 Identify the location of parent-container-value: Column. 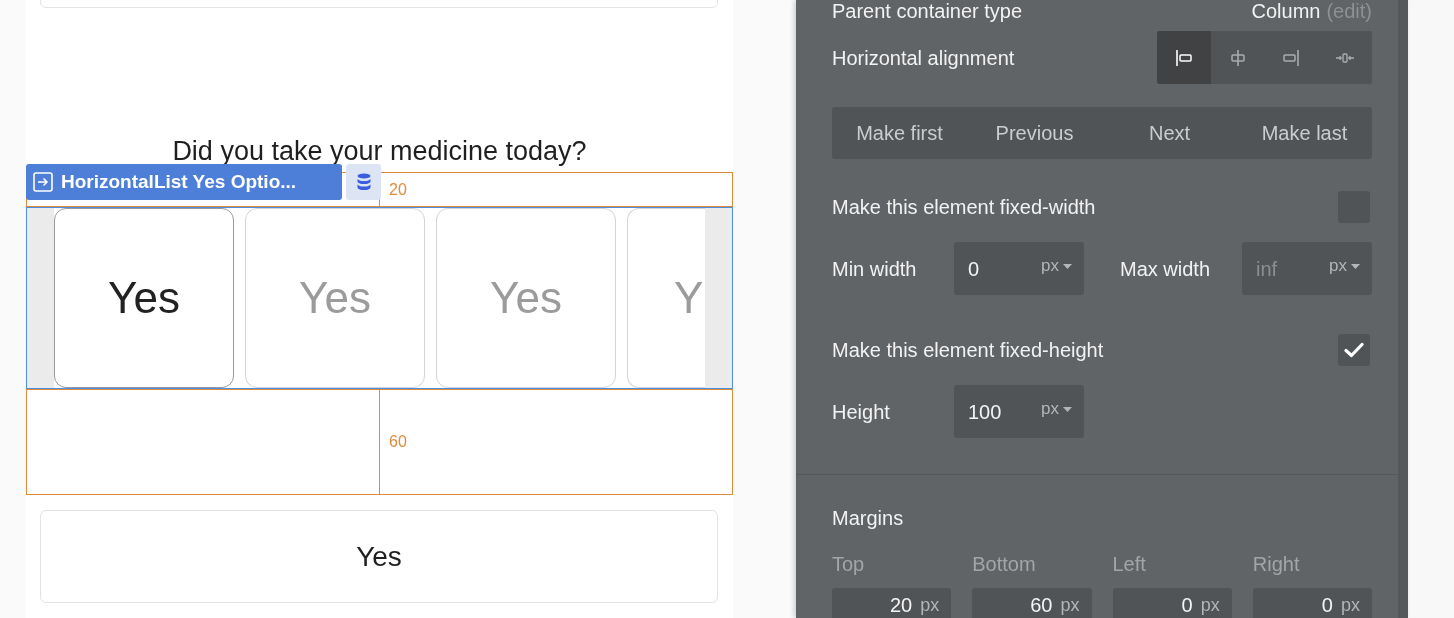
(1286, 11).